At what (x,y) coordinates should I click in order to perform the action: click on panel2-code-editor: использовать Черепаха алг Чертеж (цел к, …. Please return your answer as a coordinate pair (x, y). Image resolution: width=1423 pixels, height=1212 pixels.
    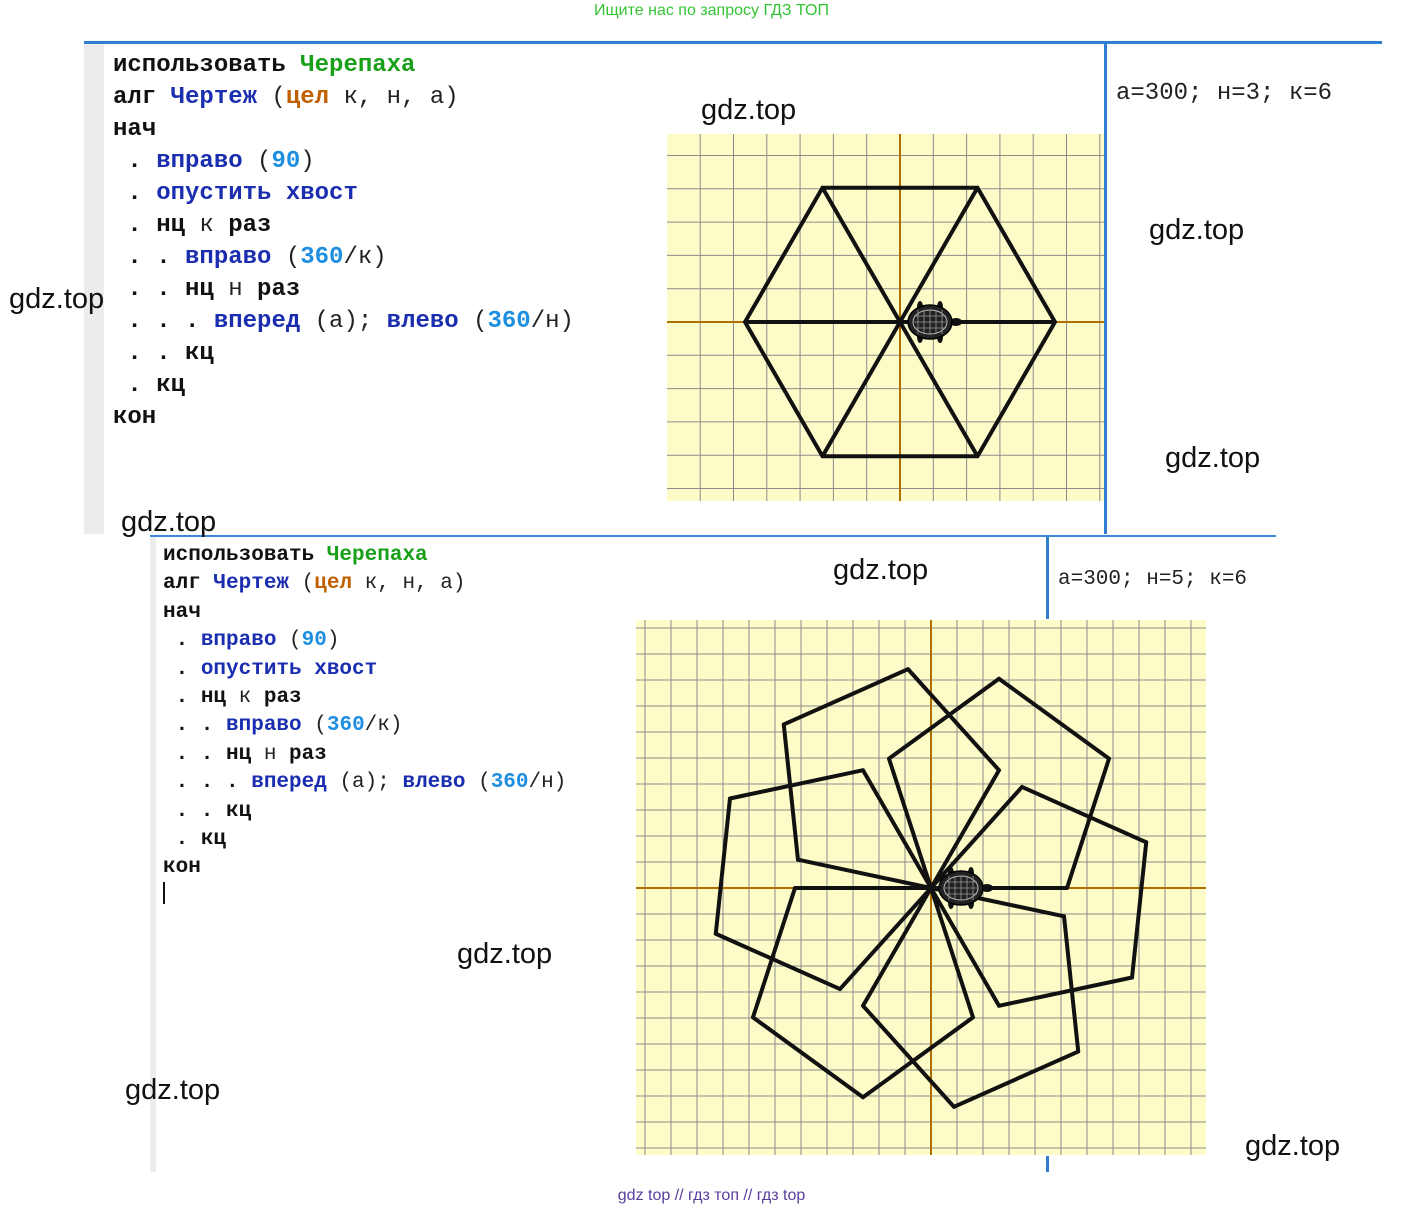
    Looking at the image, I should click on (364, 712).